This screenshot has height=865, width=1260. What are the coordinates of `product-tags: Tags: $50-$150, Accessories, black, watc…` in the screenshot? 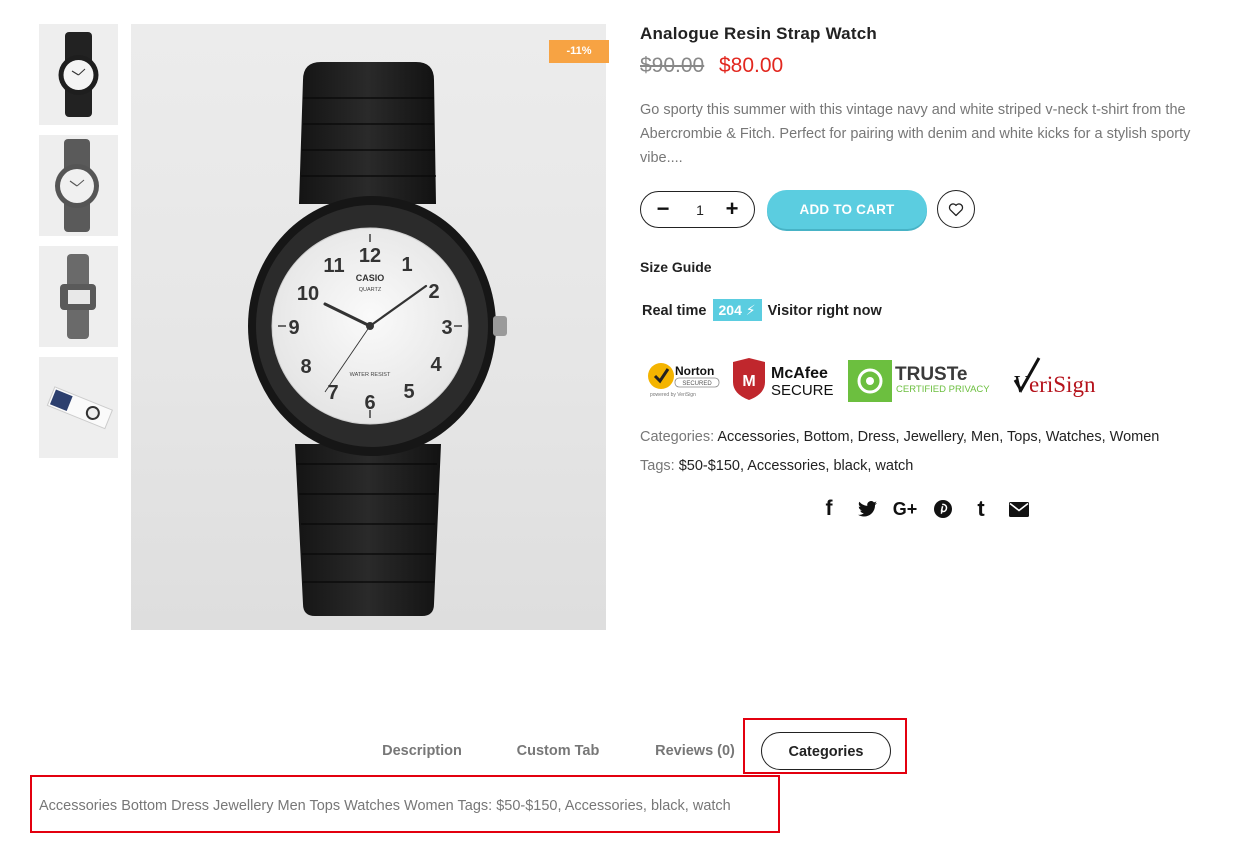 It's located at (777, 466).